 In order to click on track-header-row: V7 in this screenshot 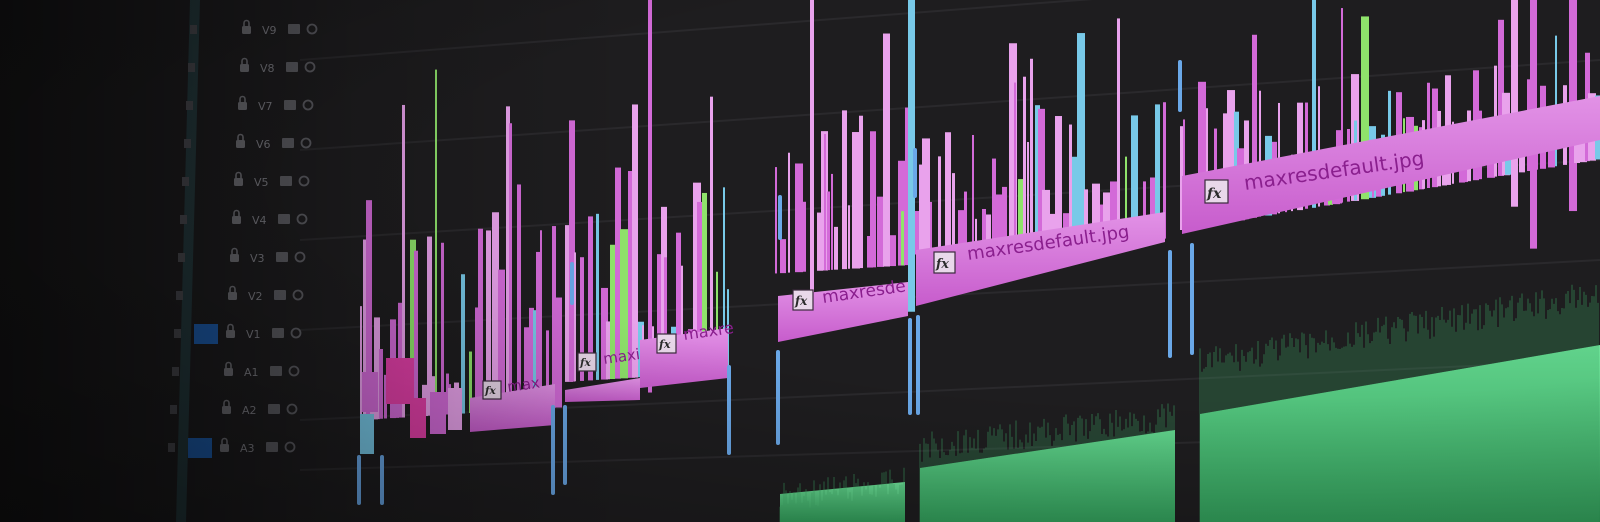, I will do `click(250, 104)`.